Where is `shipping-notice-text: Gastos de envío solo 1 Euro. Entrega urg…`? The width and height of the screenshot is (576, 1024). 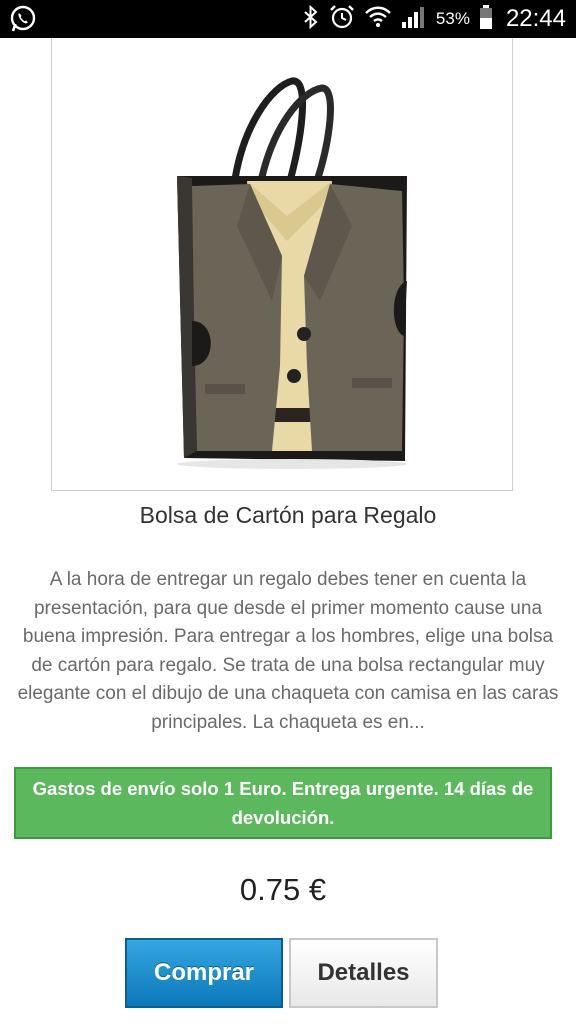 shipping-notice-text: Gastos de envío solo 1 Euro. Entrega urg… is located at coordinates (283, 803).